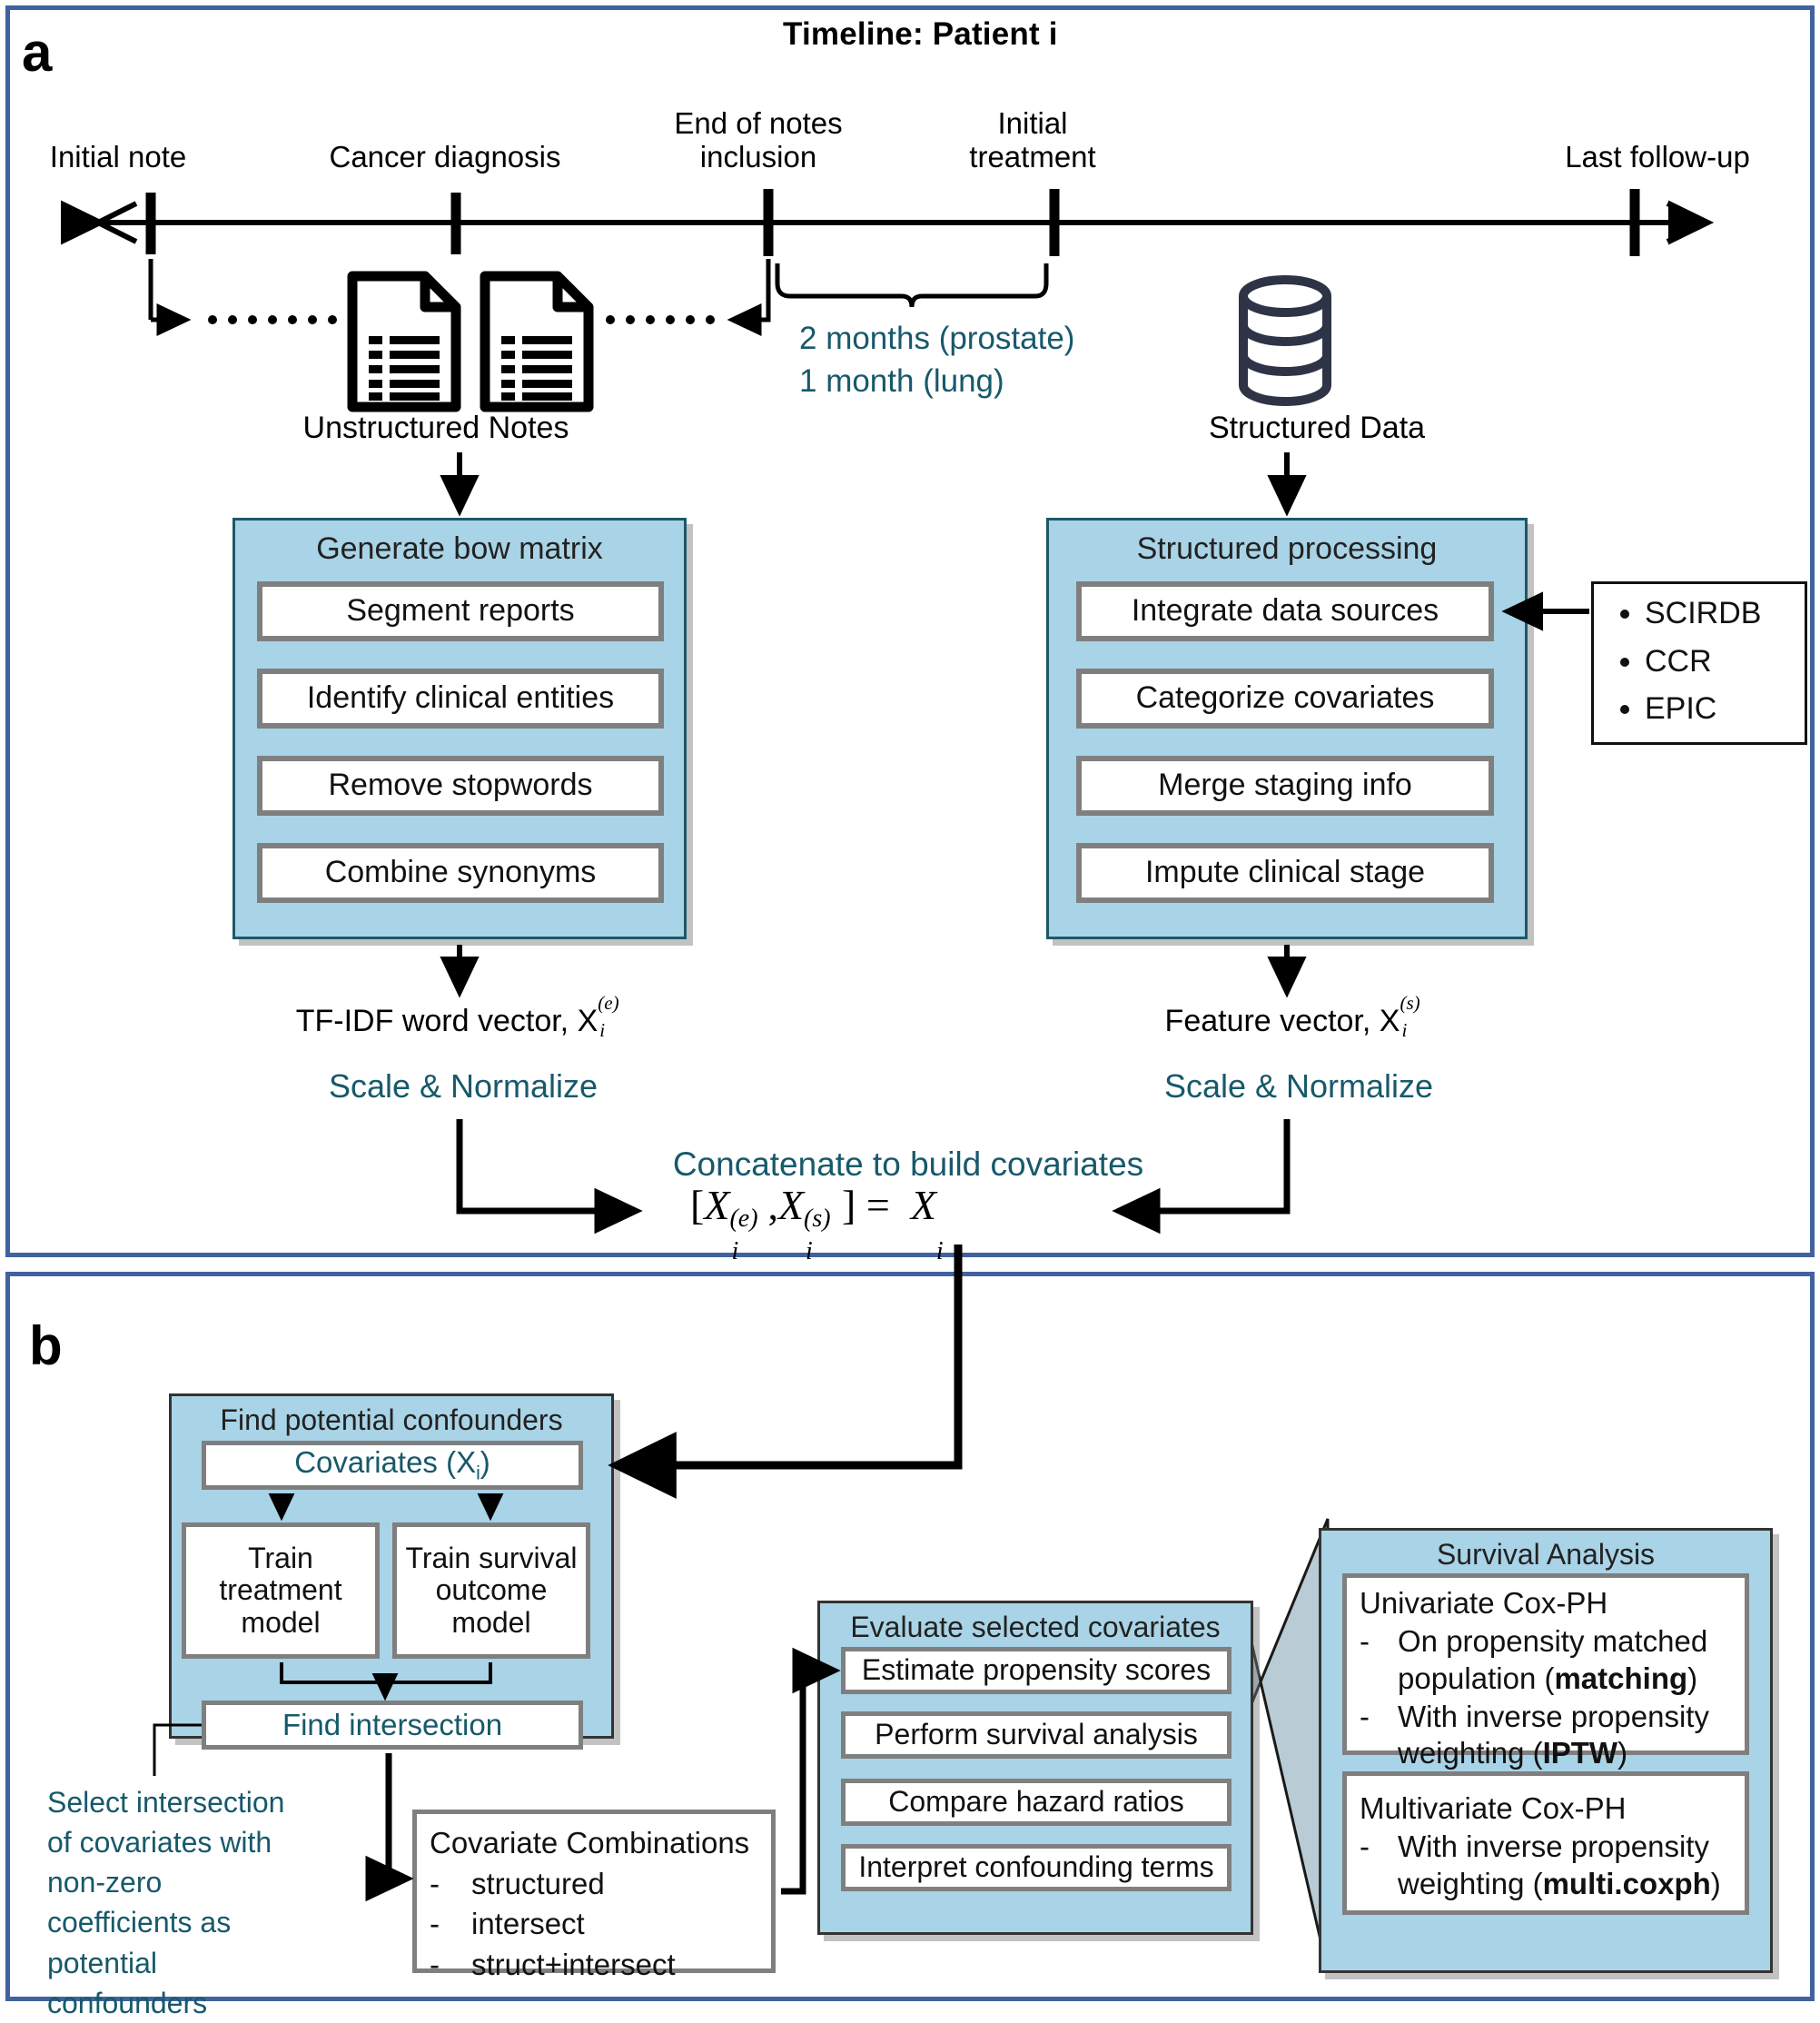  I want to click on find-potential-confounders-title: Find potential confounders, so click(392, 1419).